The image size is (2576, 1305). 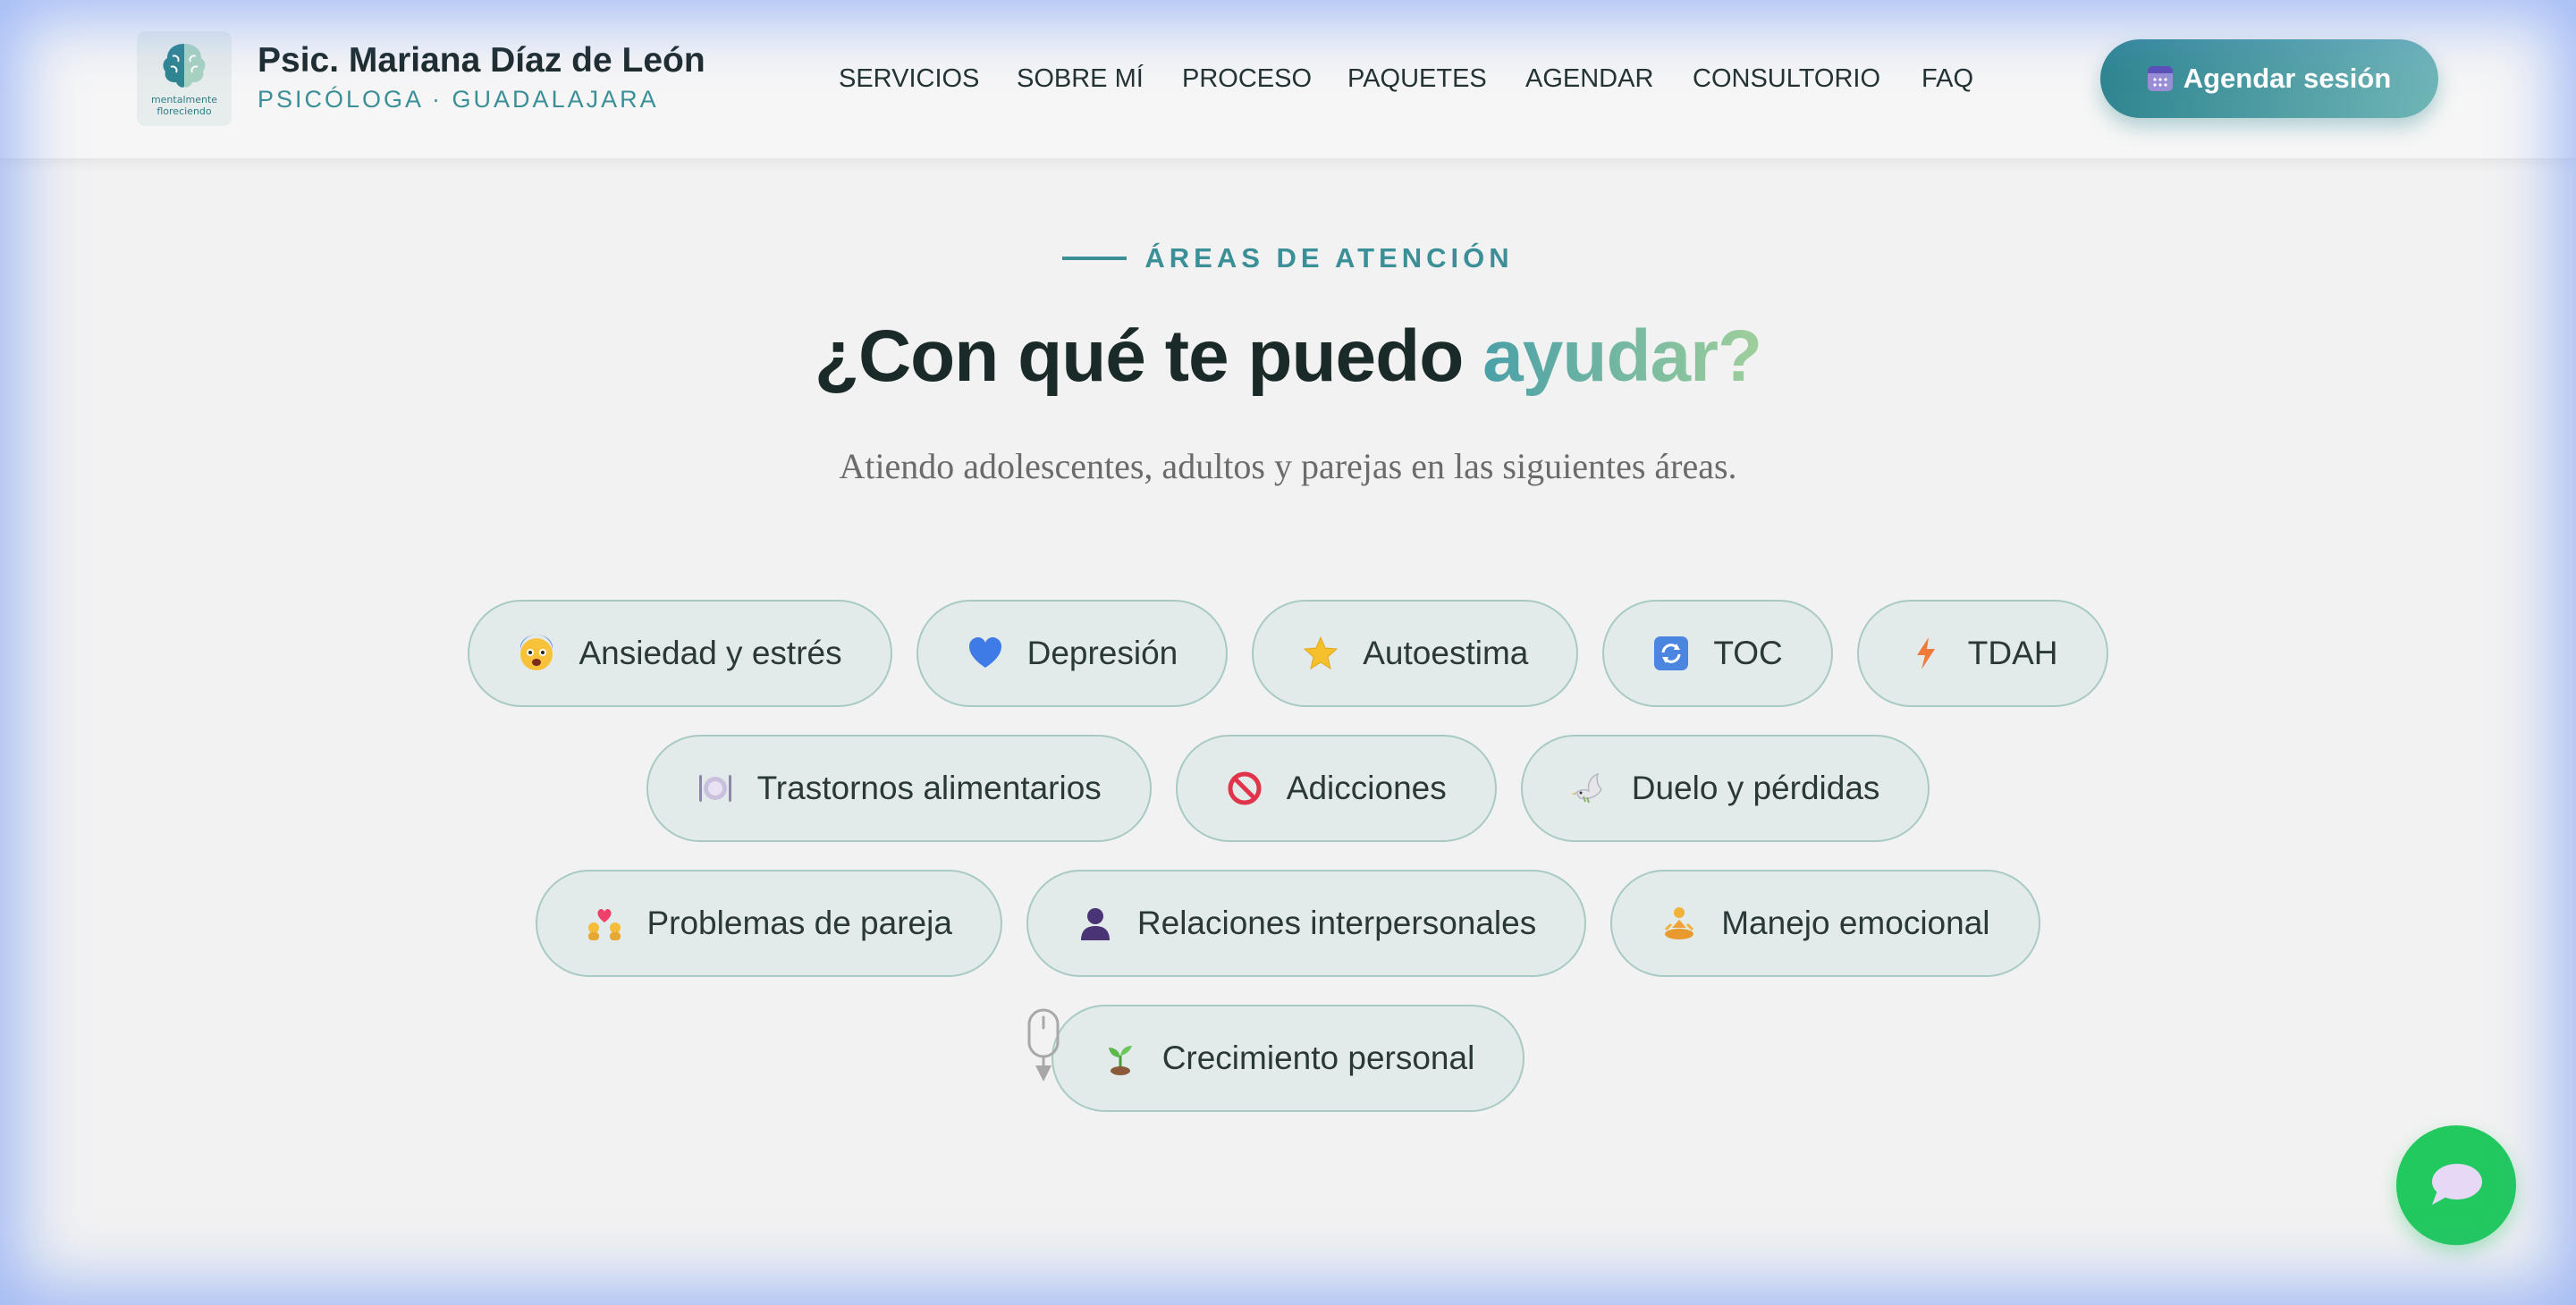 I want to click on brand-name: Psic. Mariana Díaz de León, so click(x=481, y=60).